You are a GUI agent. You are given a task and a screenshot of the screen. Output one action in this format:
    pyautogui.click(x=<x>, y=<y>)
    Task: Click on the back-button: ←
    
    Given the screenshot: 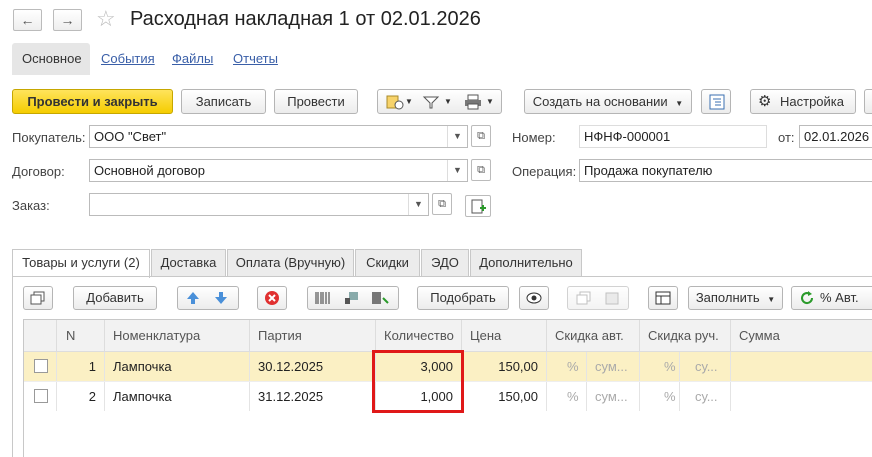 What is the action you would take?
    pyautogui.click(x=27, y=20)
    